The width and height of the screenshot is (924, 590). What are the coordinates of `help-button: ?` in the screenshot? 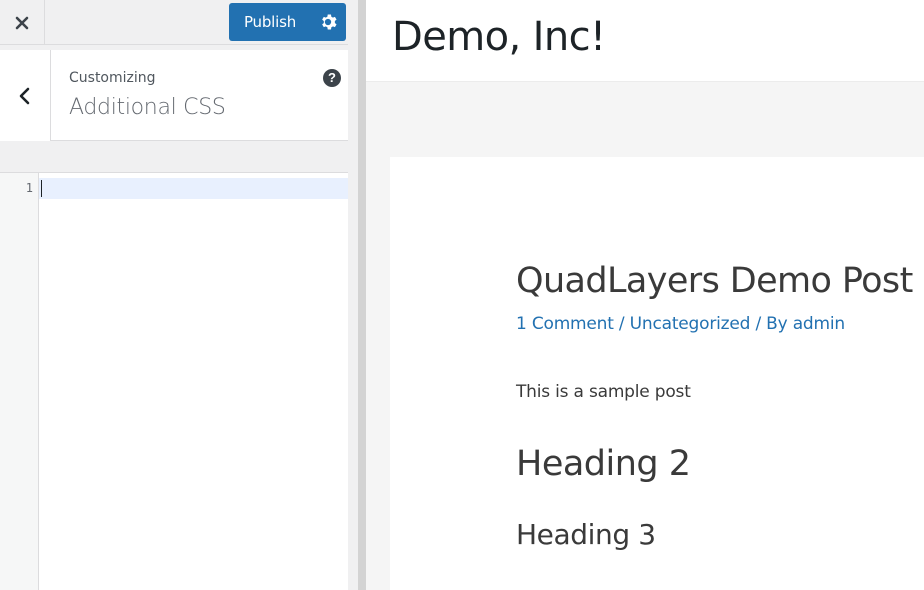 It's located at (332, 78).